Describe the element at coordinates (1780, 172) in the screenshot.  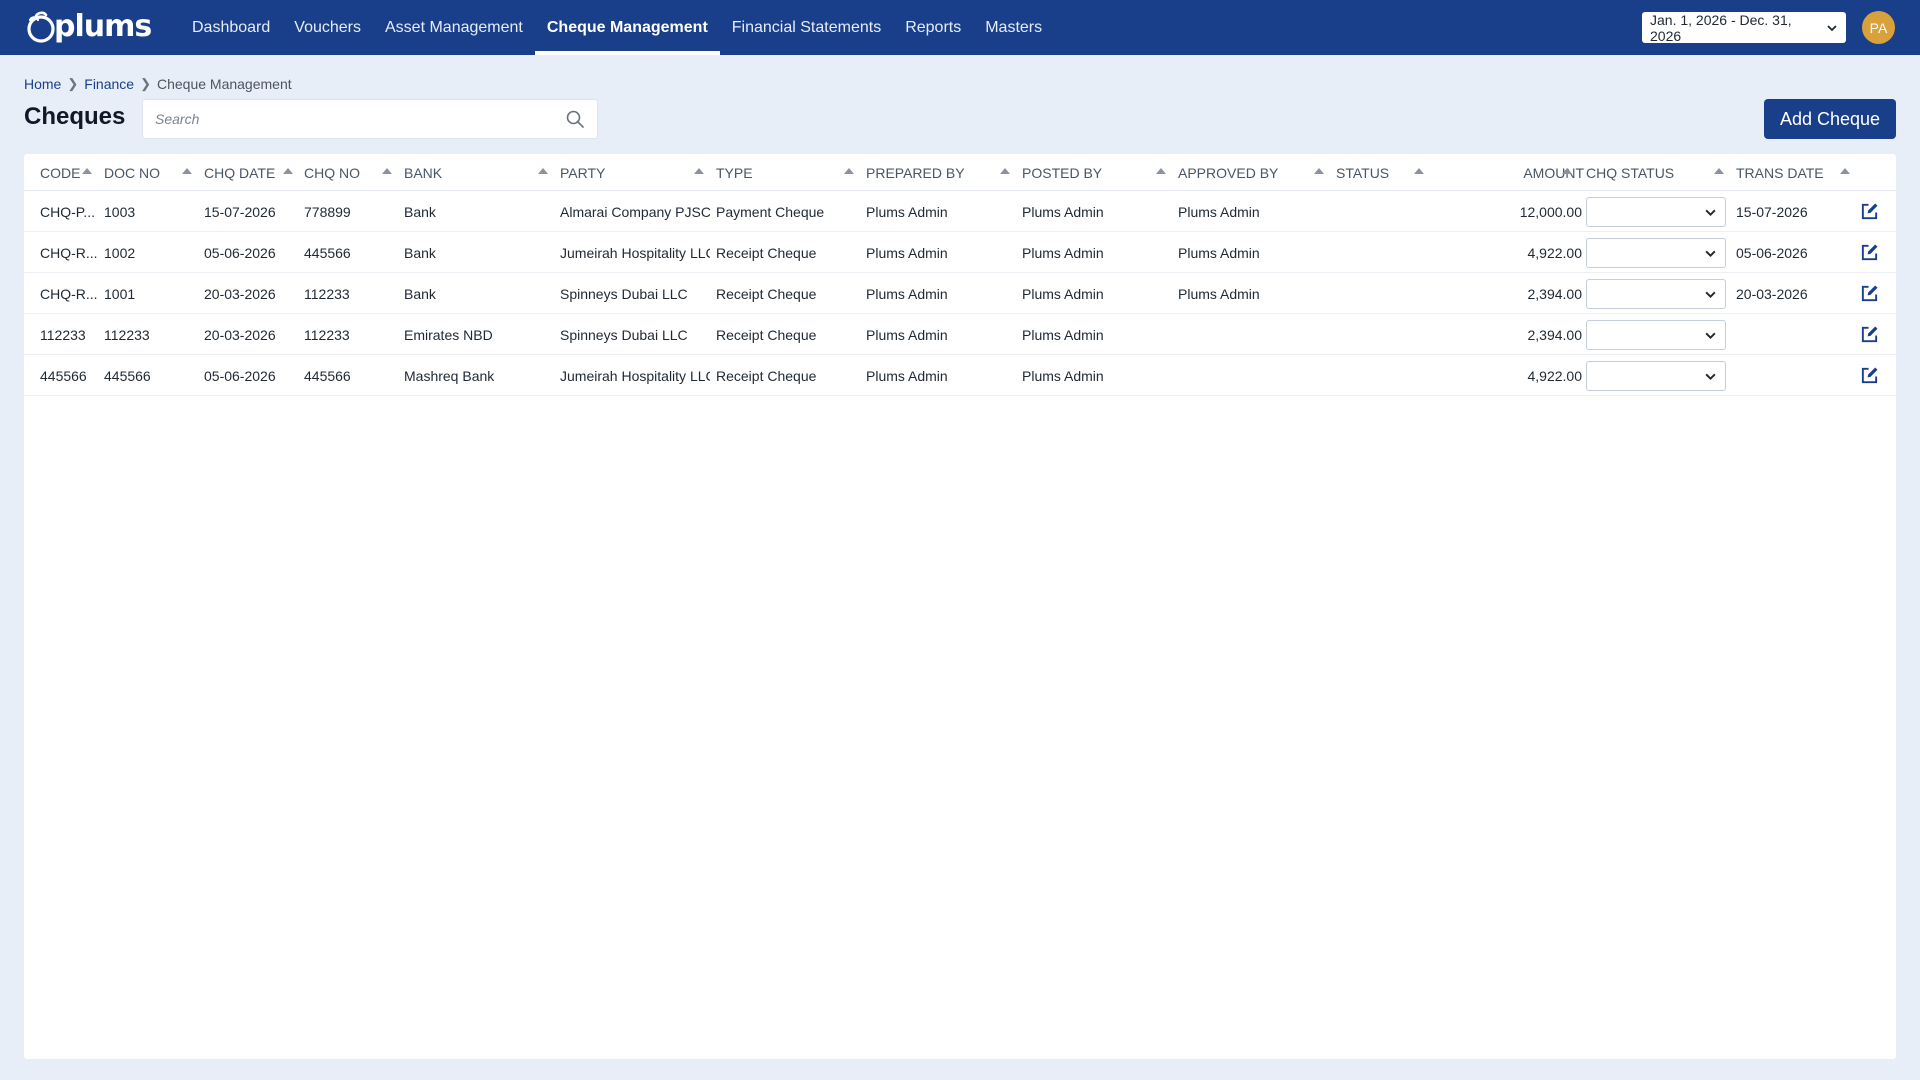
I see `column-header-trans-date: TRANS DATE` at that location.